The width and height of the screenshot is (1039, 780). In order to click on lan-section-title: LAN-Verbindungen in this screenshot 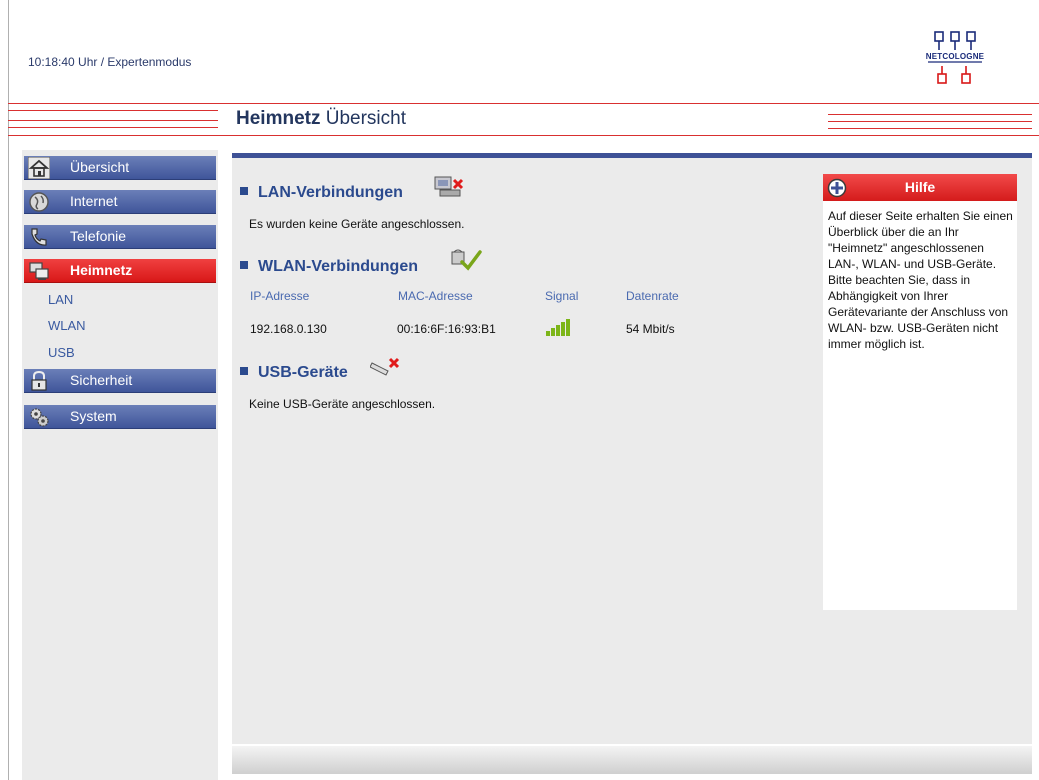, I will do `click(330, 192)`.